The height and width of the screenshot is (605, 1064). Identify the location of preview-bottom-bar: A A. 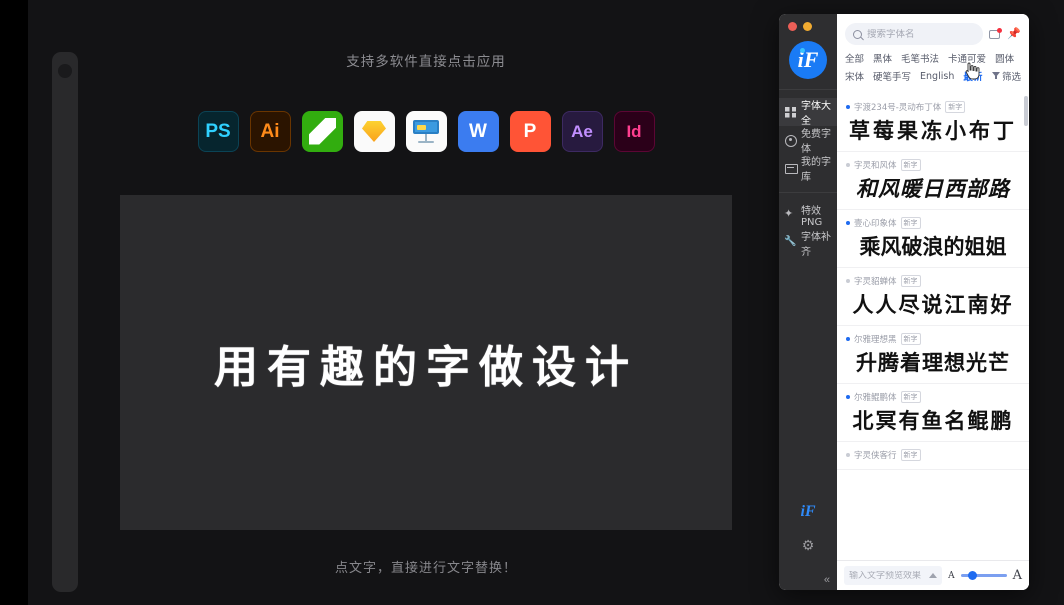
(933, 575).